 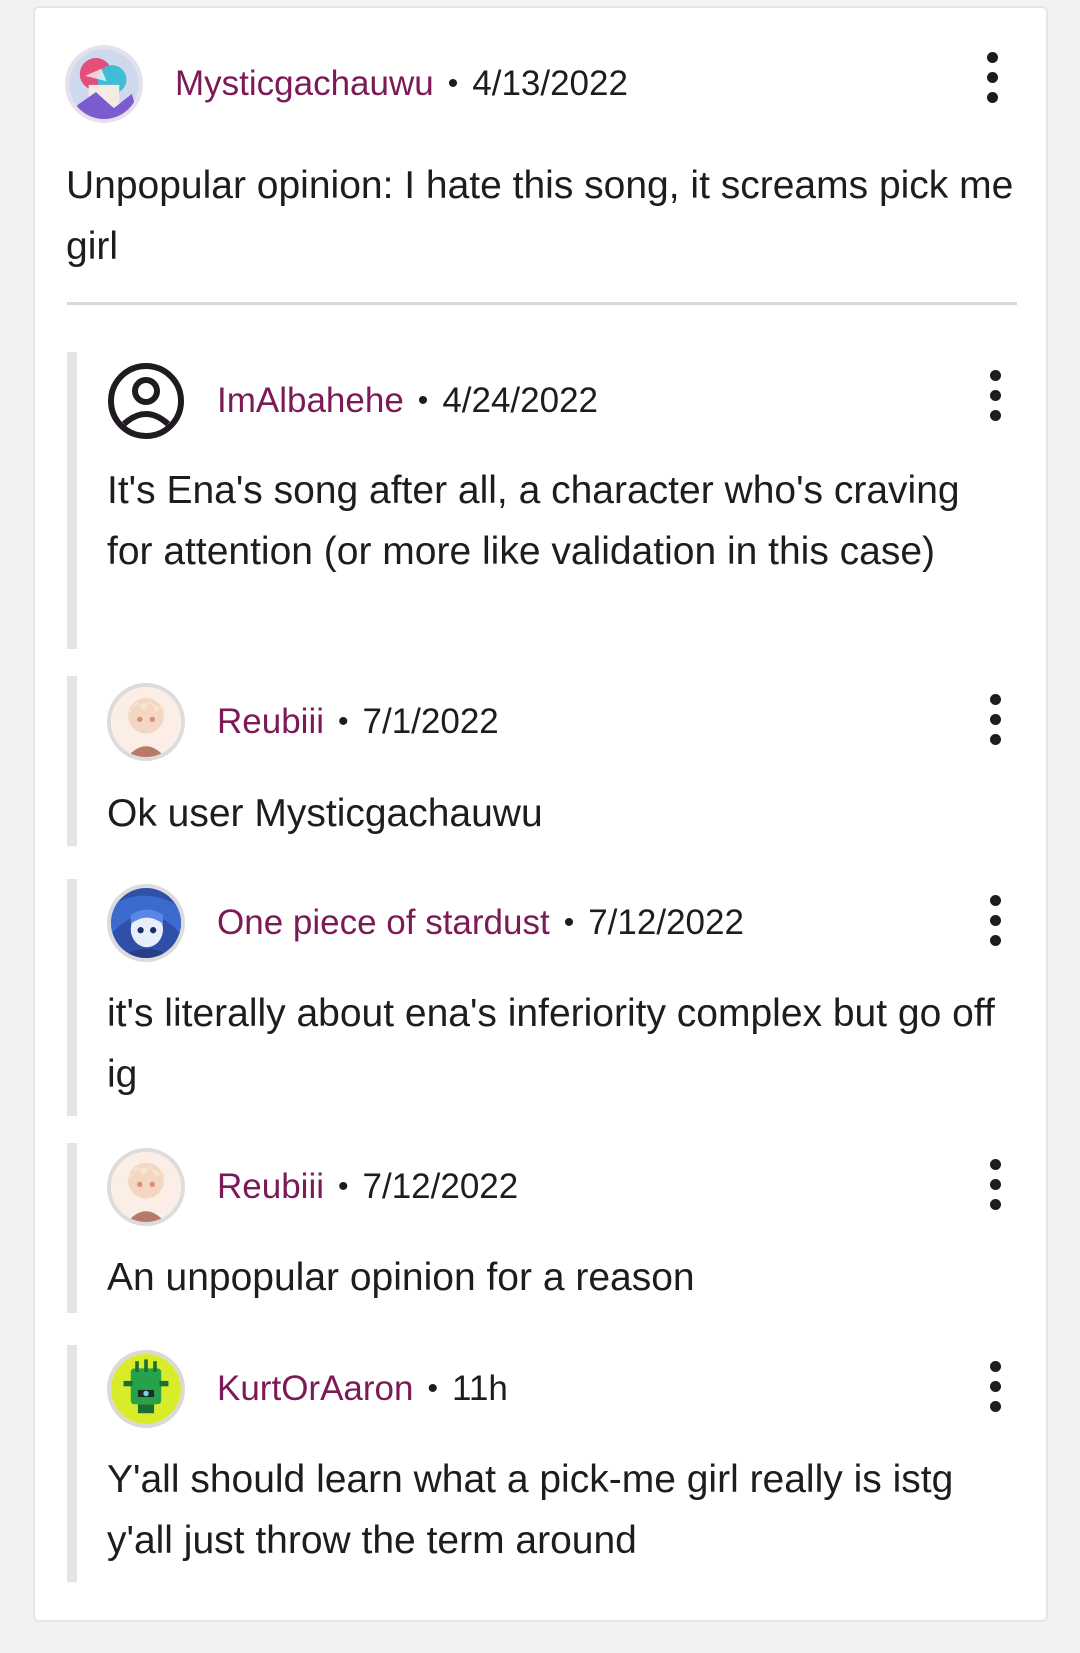 I want to click on comment-meta: Mysticgachauwu • 4/13/2022, so click(x=401, y=84).